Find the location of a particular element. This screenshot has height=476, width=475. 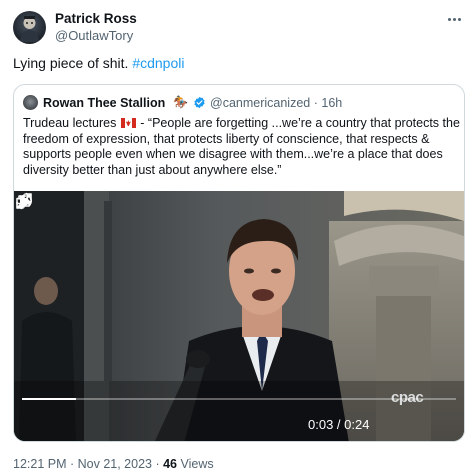

video-progress-bar is located at coordinates (239, 399).